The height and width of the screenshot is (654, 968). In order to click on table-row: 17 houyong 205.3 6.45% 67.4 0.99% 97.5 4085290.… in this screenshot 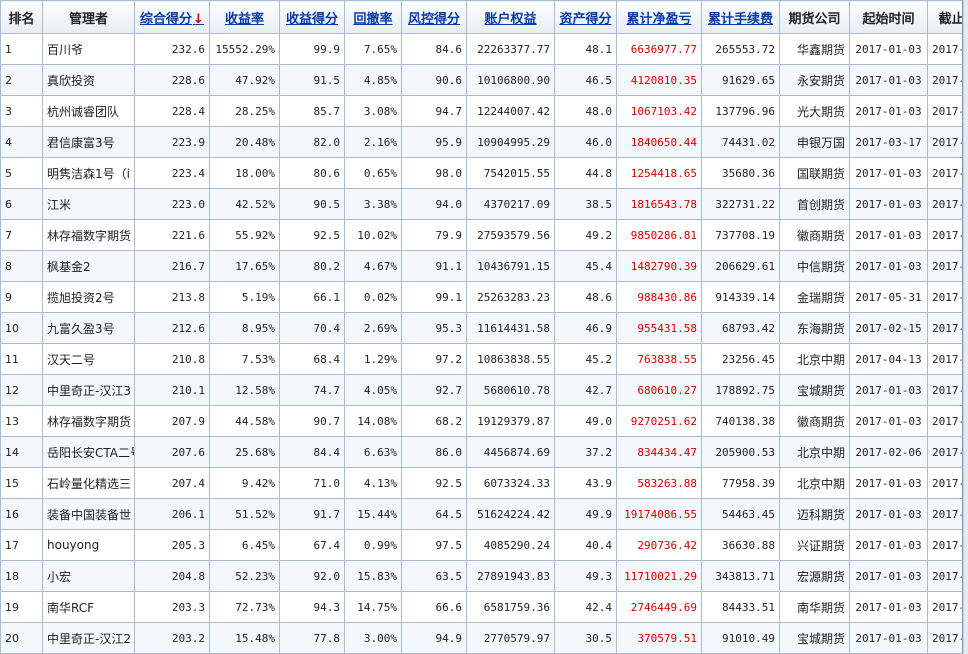, I will do `click(481, 545)`.